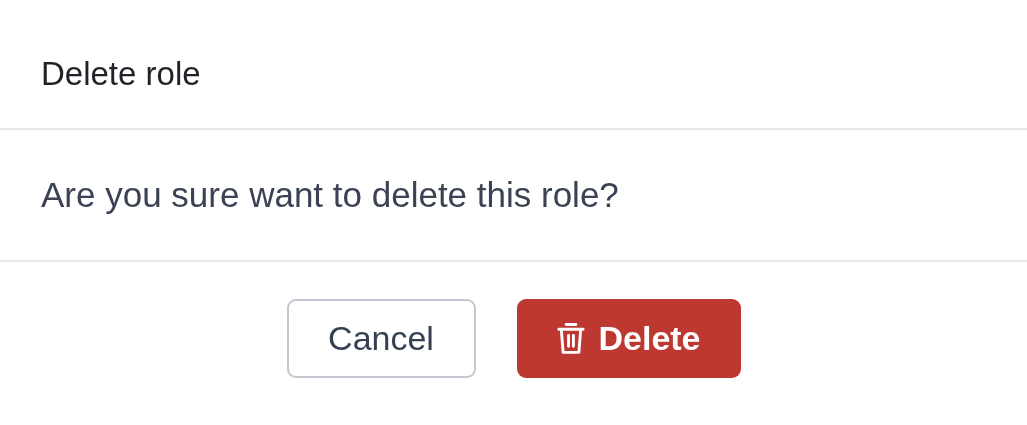 This screenshot has height=425, width=1027. Describe the element at coordinates (381, 338) in the screenshot. I see `cancel-button: Cancel` at that location.